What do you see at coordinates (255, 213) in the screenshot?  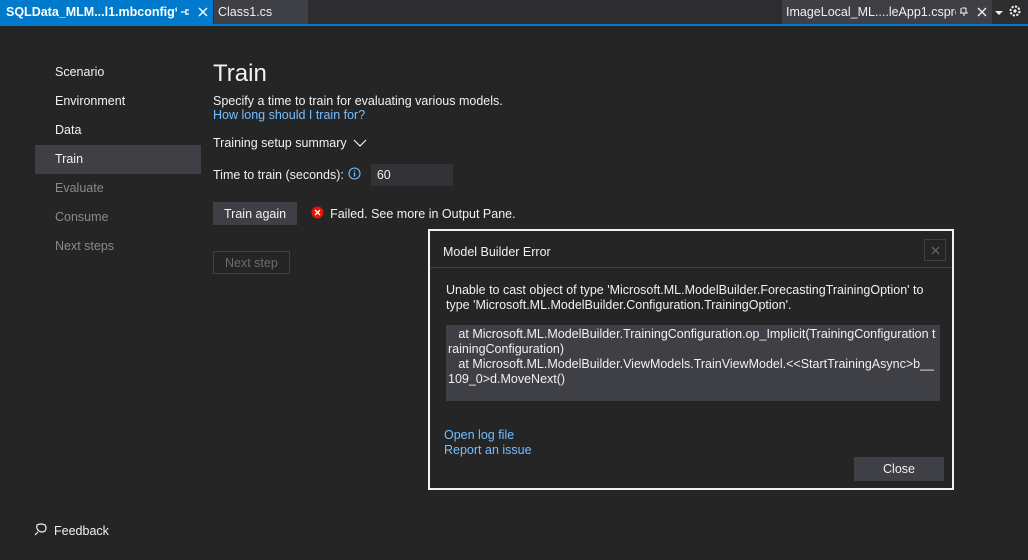 I see `train-again-button: Train again` at bounding box center [255, 213].